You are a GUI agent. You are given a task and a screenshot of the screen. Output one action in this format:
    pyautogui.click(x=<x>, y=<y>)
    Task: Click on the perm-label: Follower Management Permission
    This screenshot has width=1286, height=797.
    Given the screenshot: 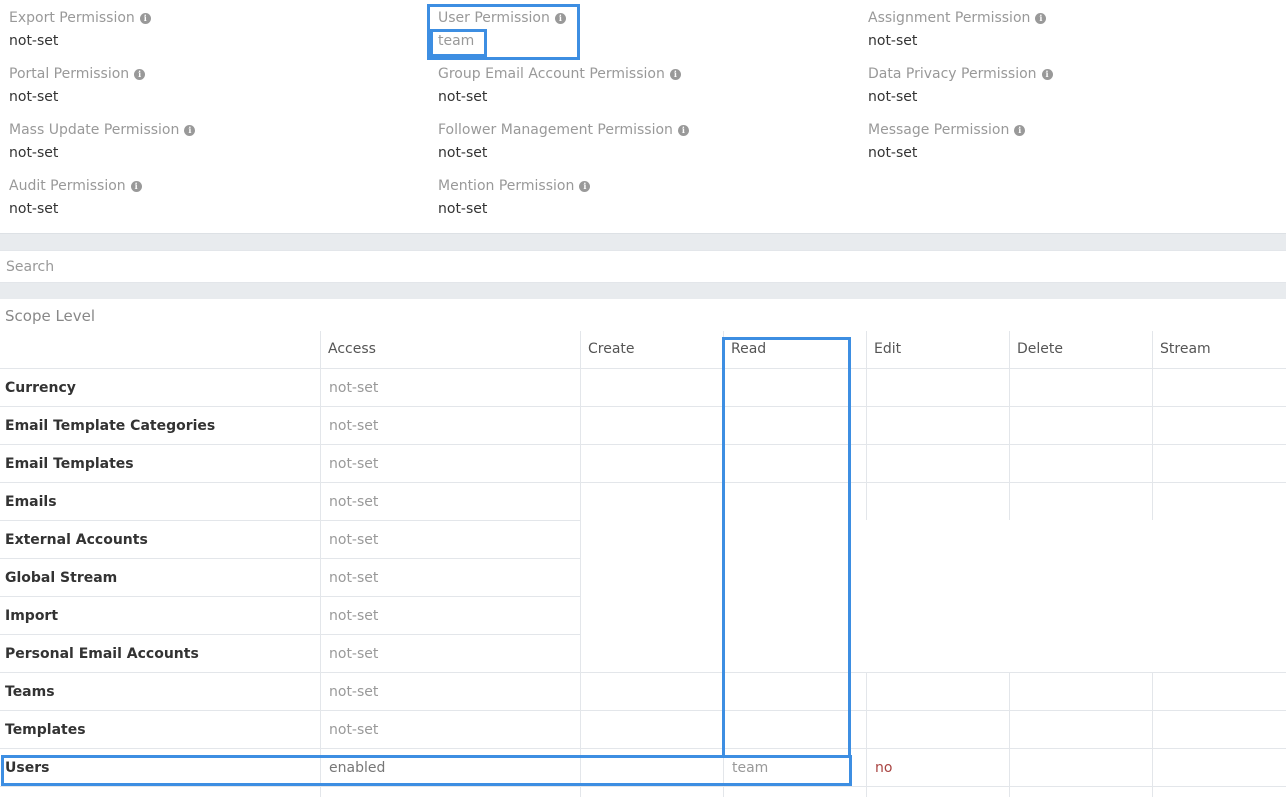 What is the action you would take?
    pyautogui.click(x=555, y=130)
    